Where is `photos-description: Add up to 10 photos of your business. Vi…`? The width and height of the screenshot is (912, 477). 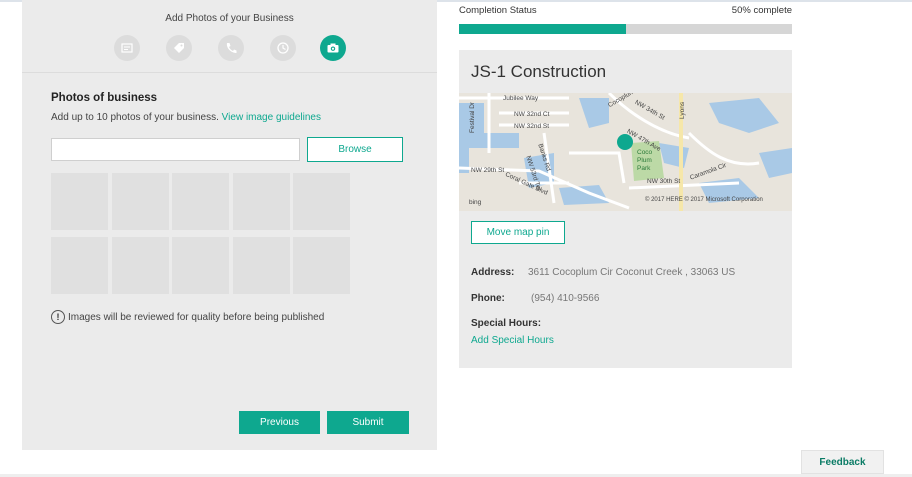 photos-description: Add up to 10 photos of your business. Vi… is located at coordinates (186, 117).